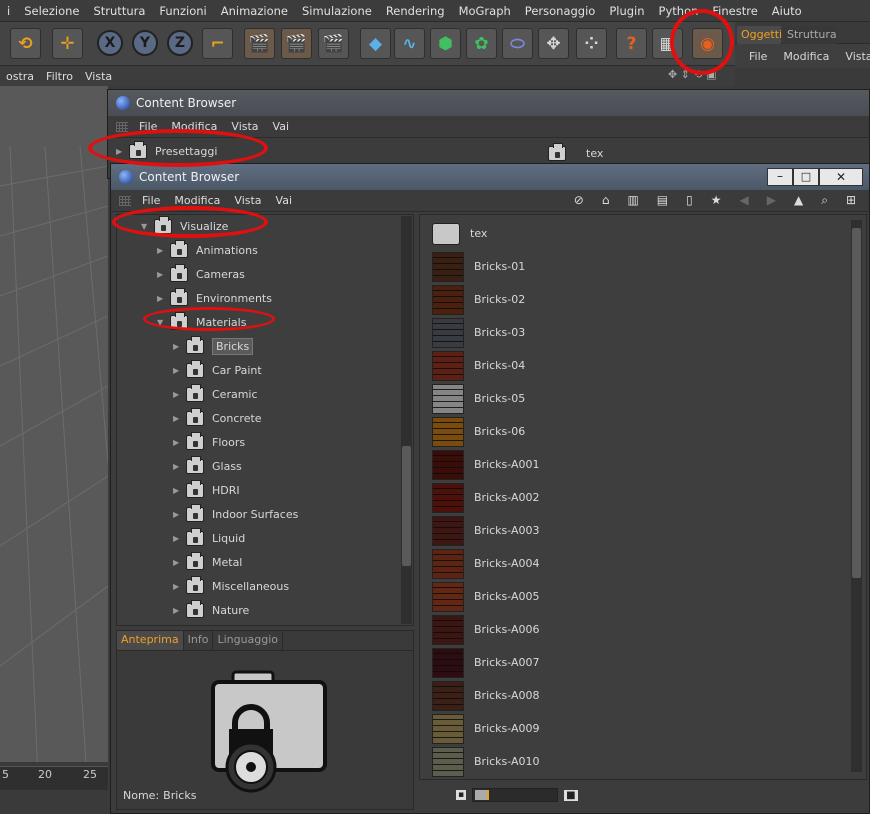 This screenshot has width=870, height=814. Describe the element at coordinates (575, 152) in the screenshot. I see `list-item-tex: tex` at that location.